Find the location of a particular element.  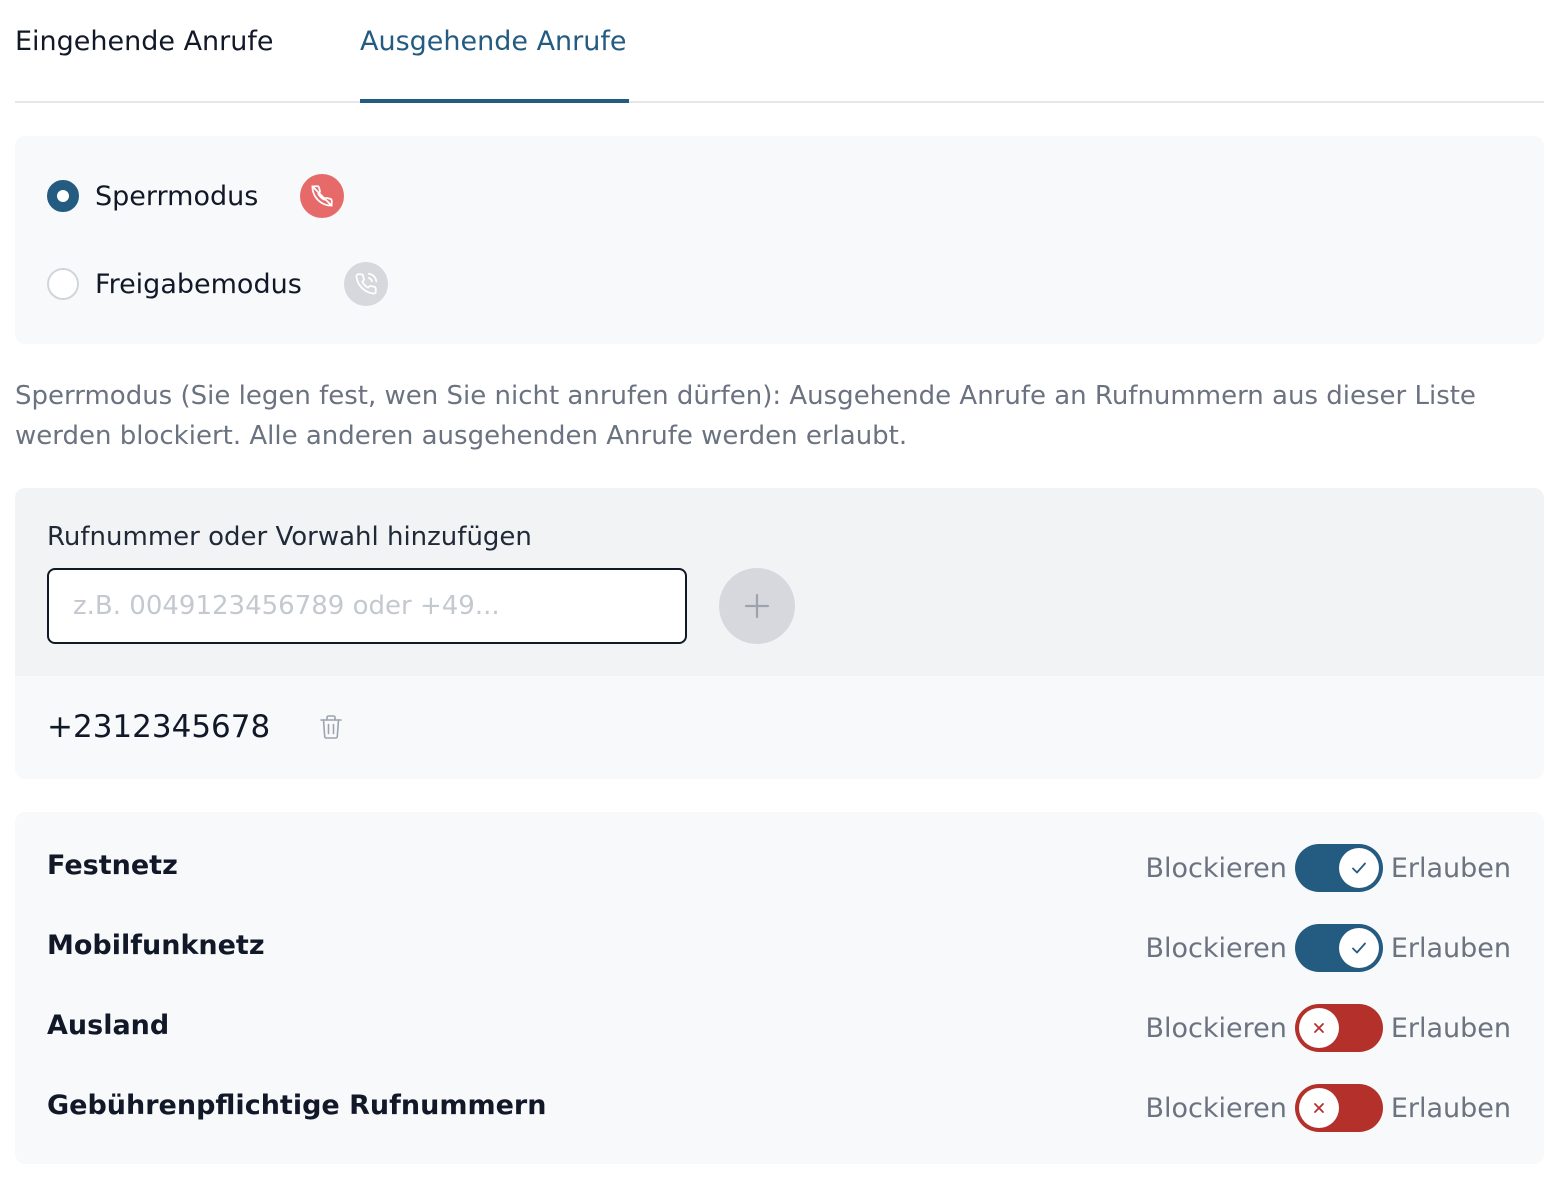

tab-incoming-calls: Eingehende Anrufe is located at coordinates (144, 42).